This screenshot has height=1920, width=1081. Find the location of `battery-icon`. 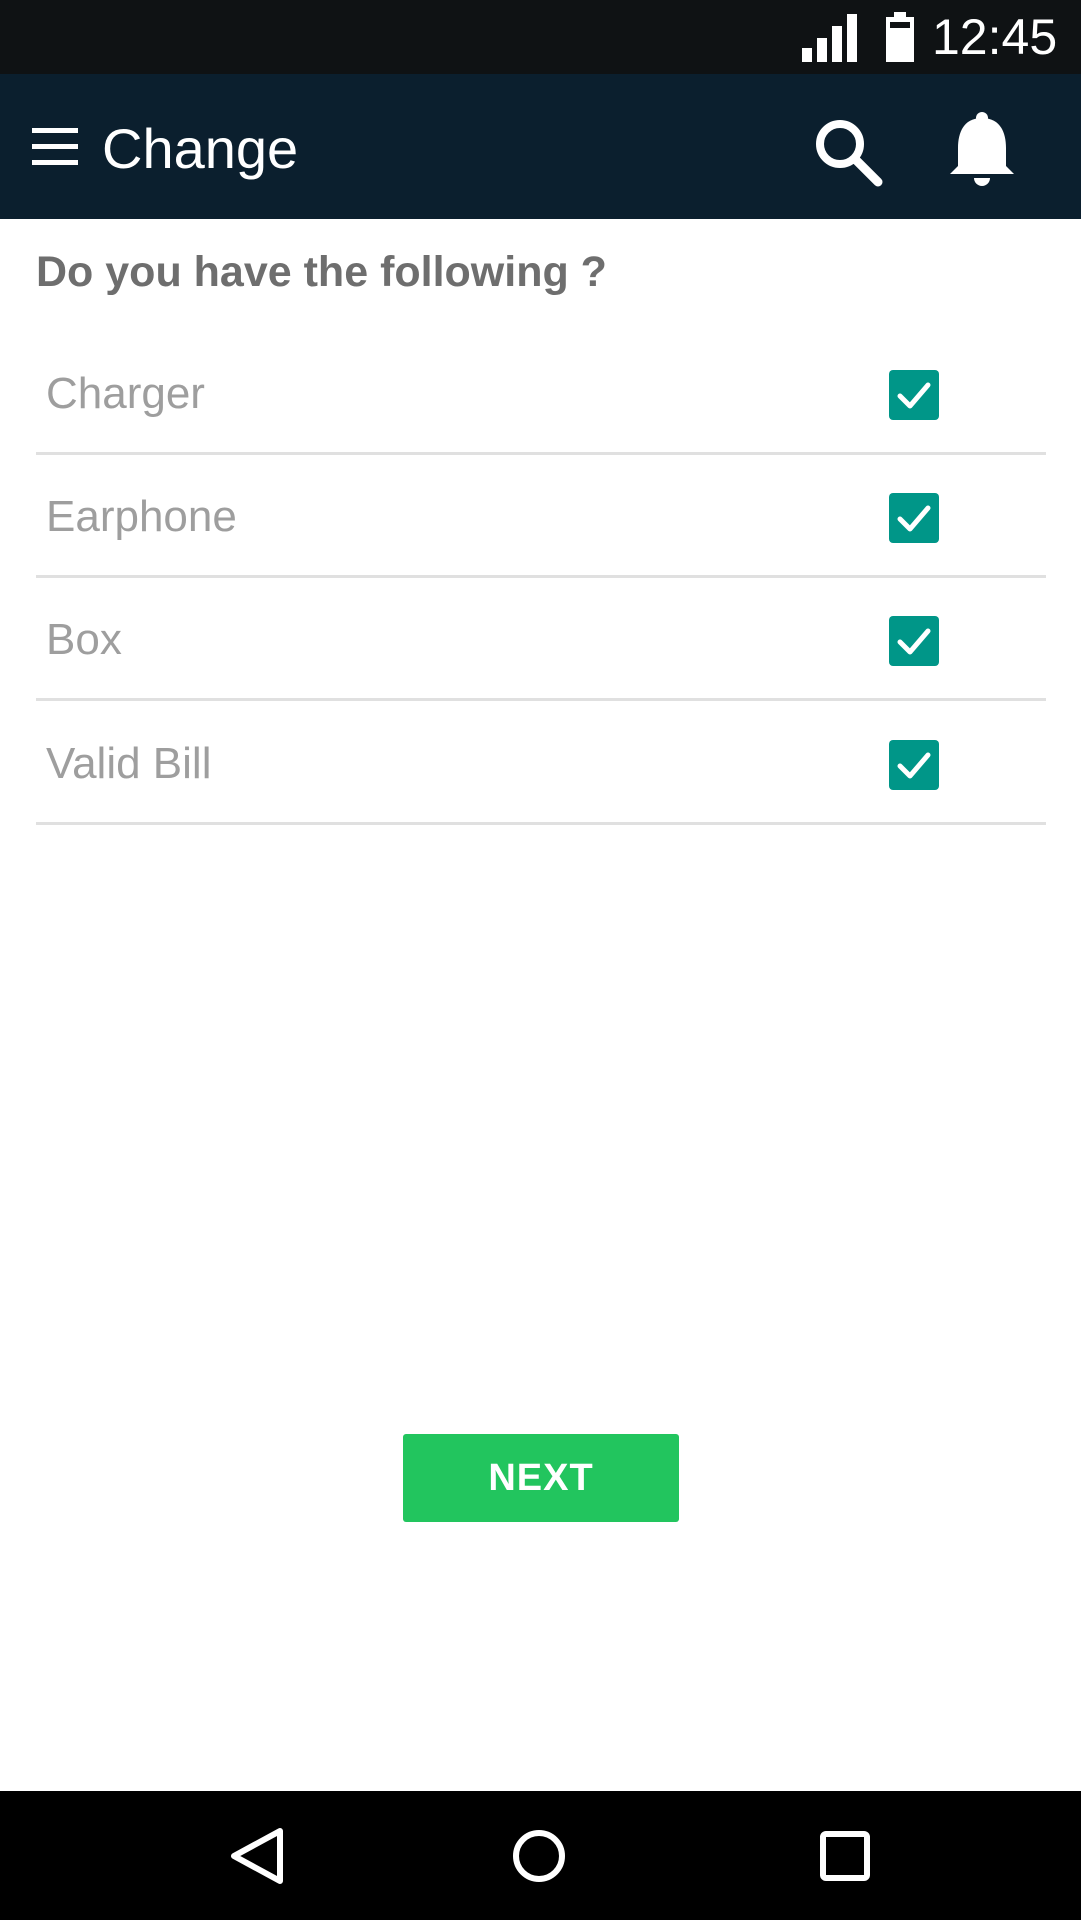

battery-icon is located at coordinates (900, 37).